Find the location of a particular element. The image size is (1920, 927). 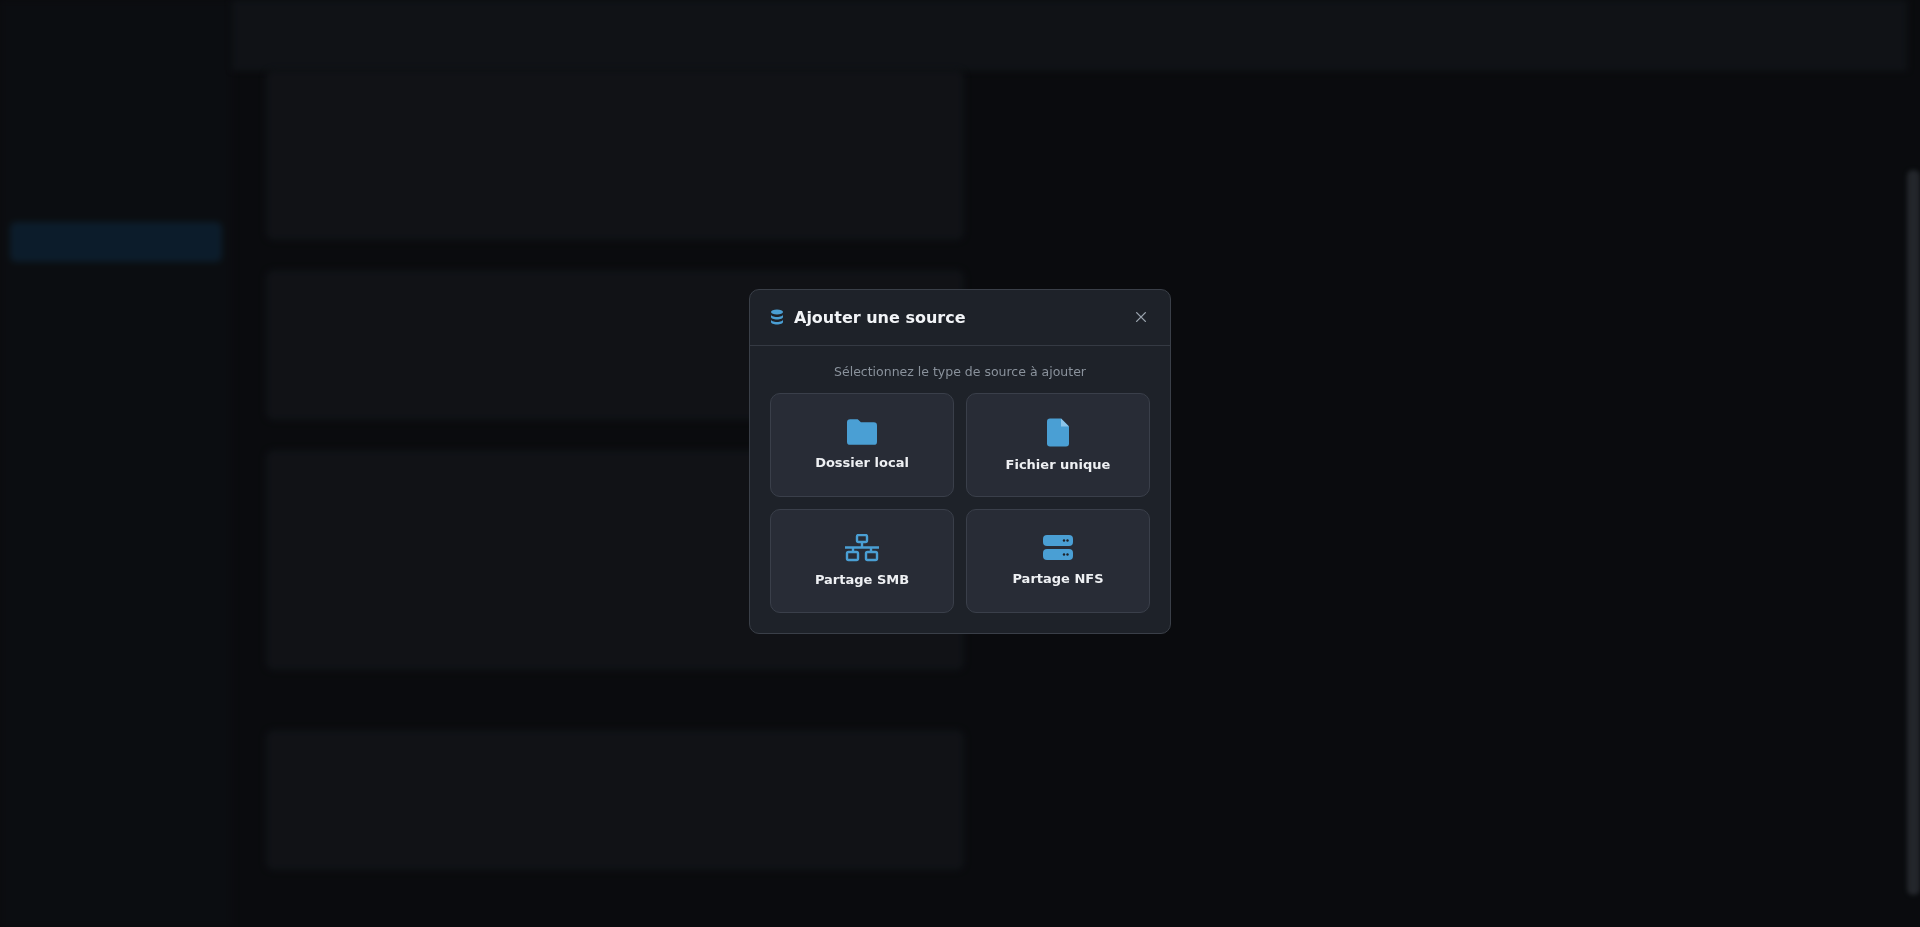

source-option: Fichier unique is located at coordinates (1058, 444).